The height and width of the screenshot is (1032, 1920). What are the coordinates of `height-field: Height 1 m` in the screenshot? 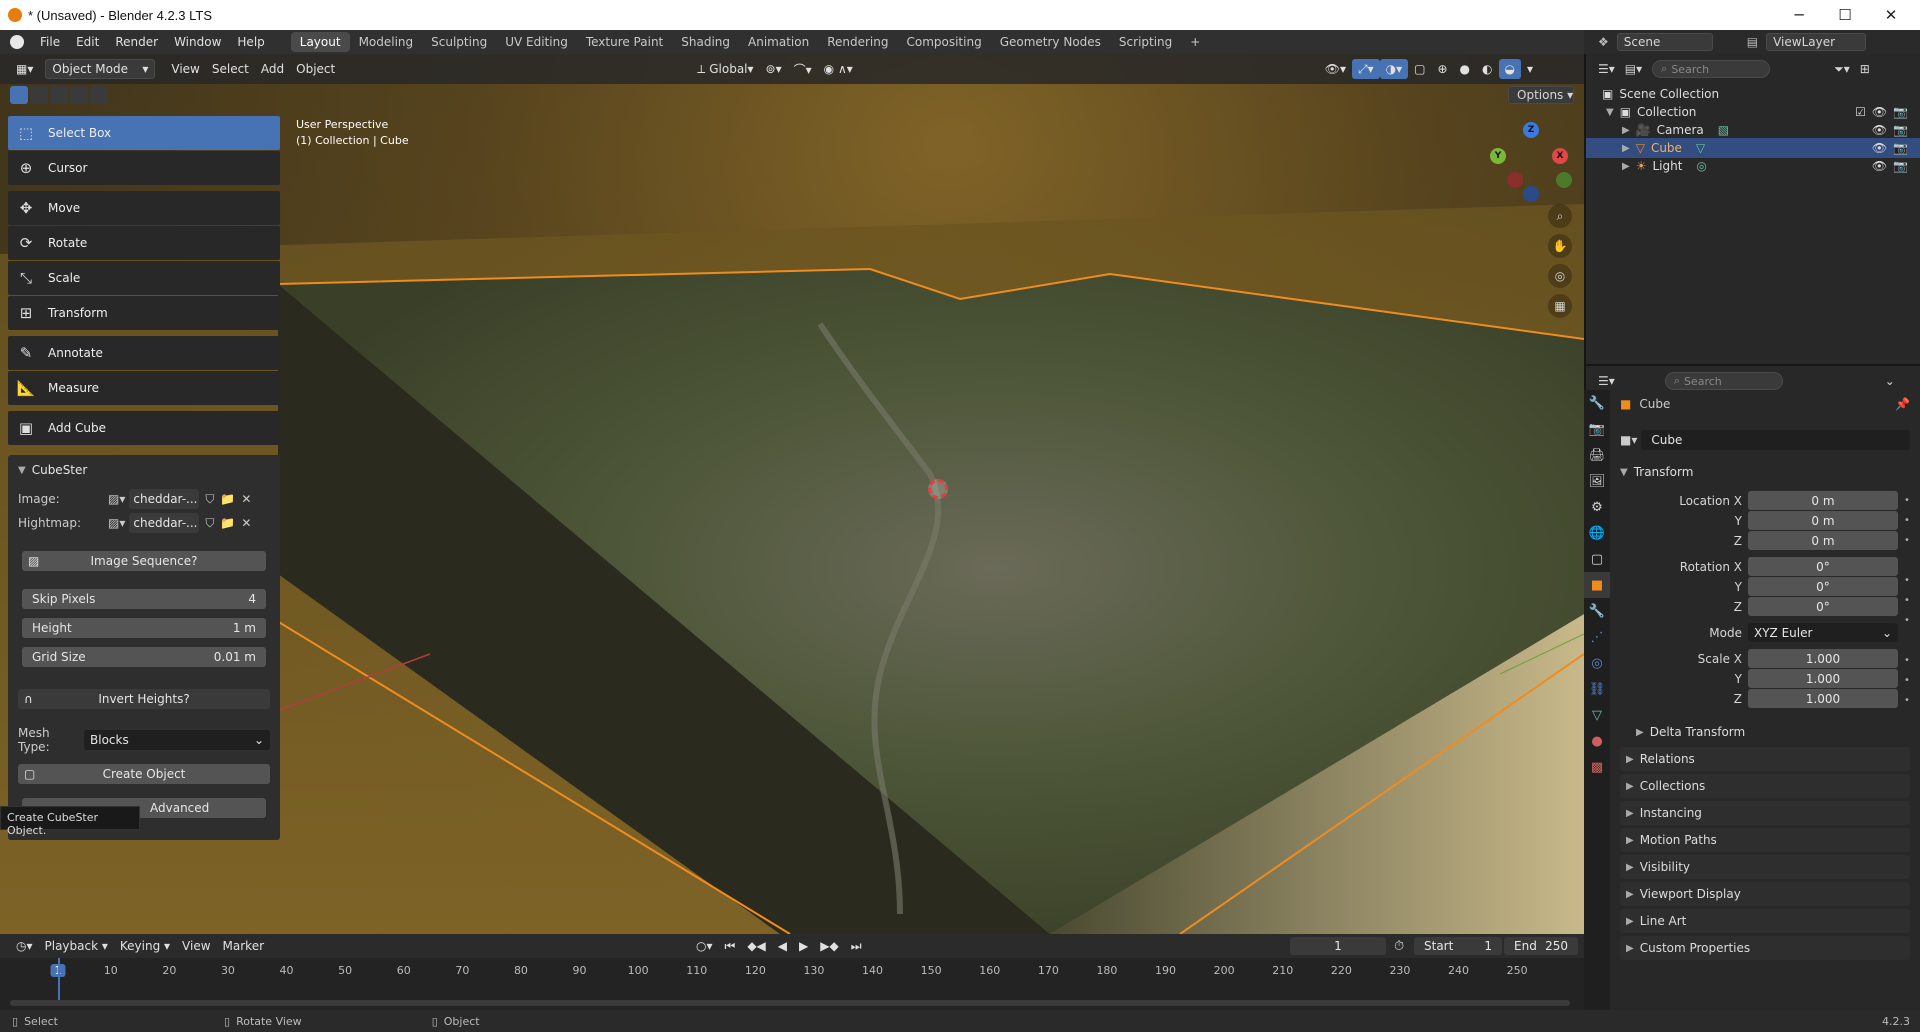 It's located at (144, 628).